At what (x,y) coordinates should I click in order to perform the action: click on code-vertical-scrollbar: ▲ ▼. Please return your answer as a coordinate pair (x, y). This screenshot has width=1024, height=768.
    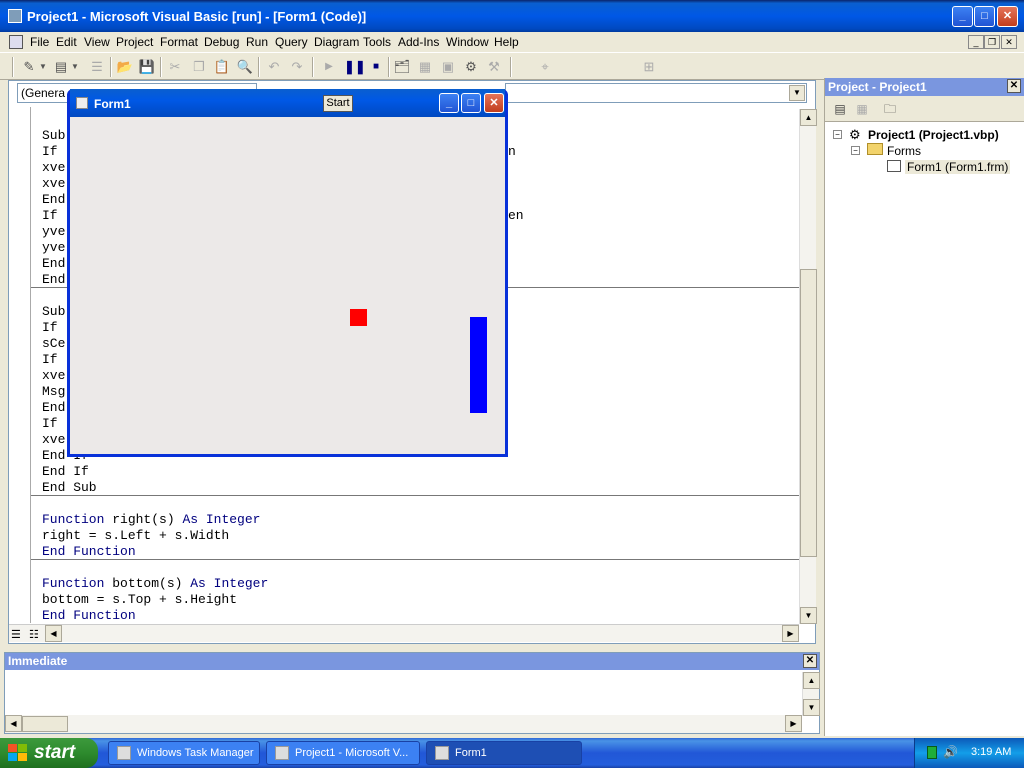
    Looking at the image, I should click on (808, 366).